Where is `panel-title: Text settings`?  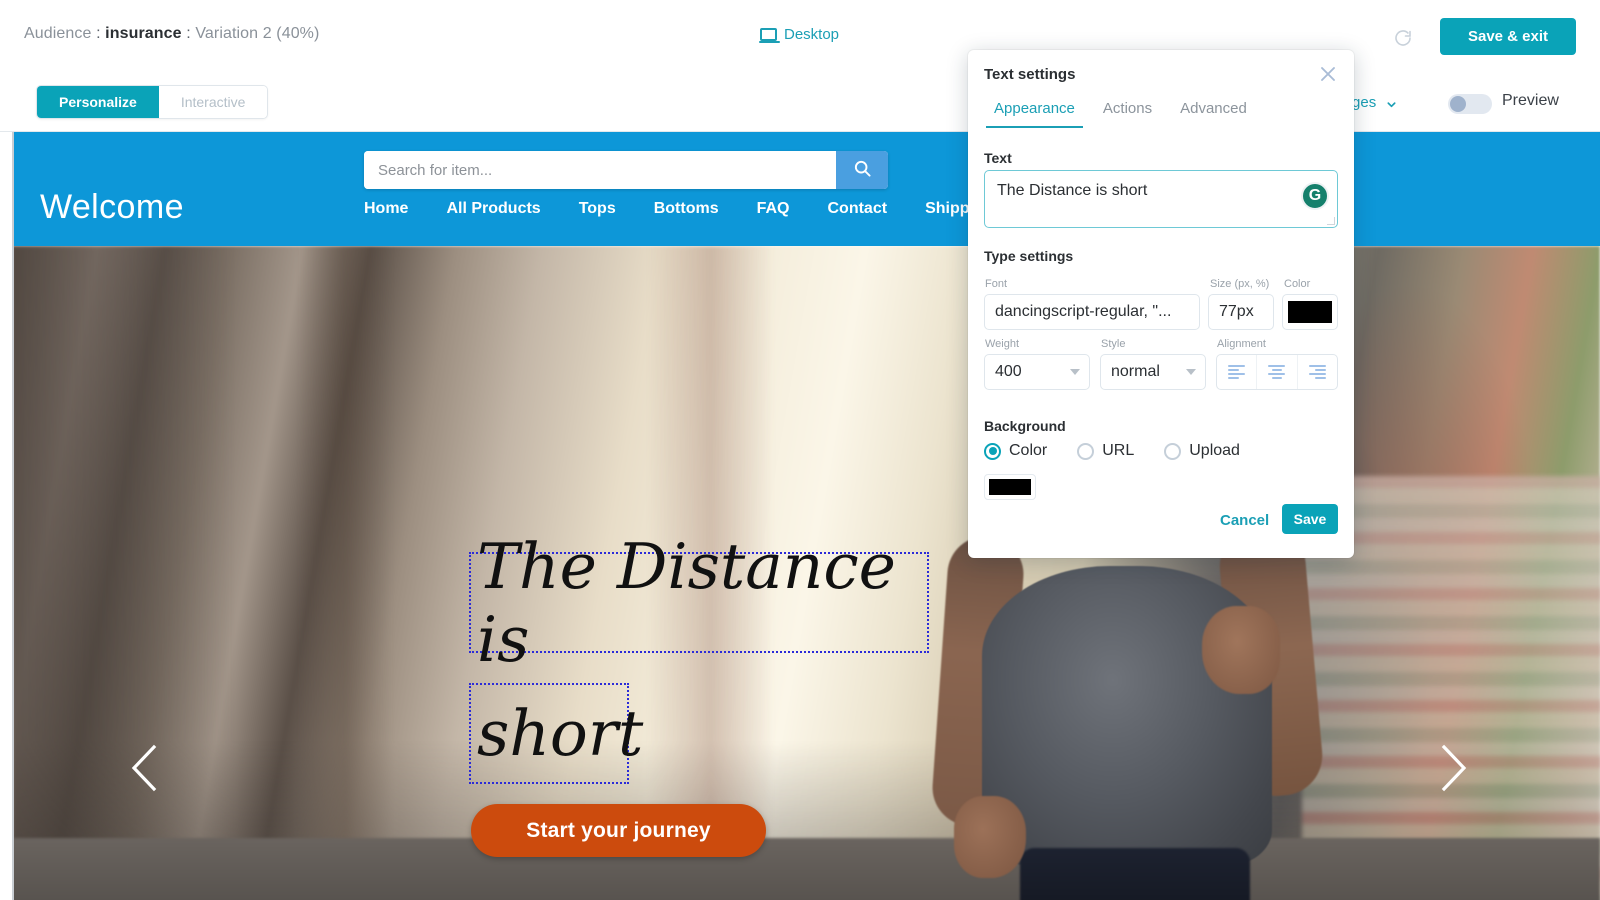
panel-title: Text settings is located at coordinates (1030, 74).